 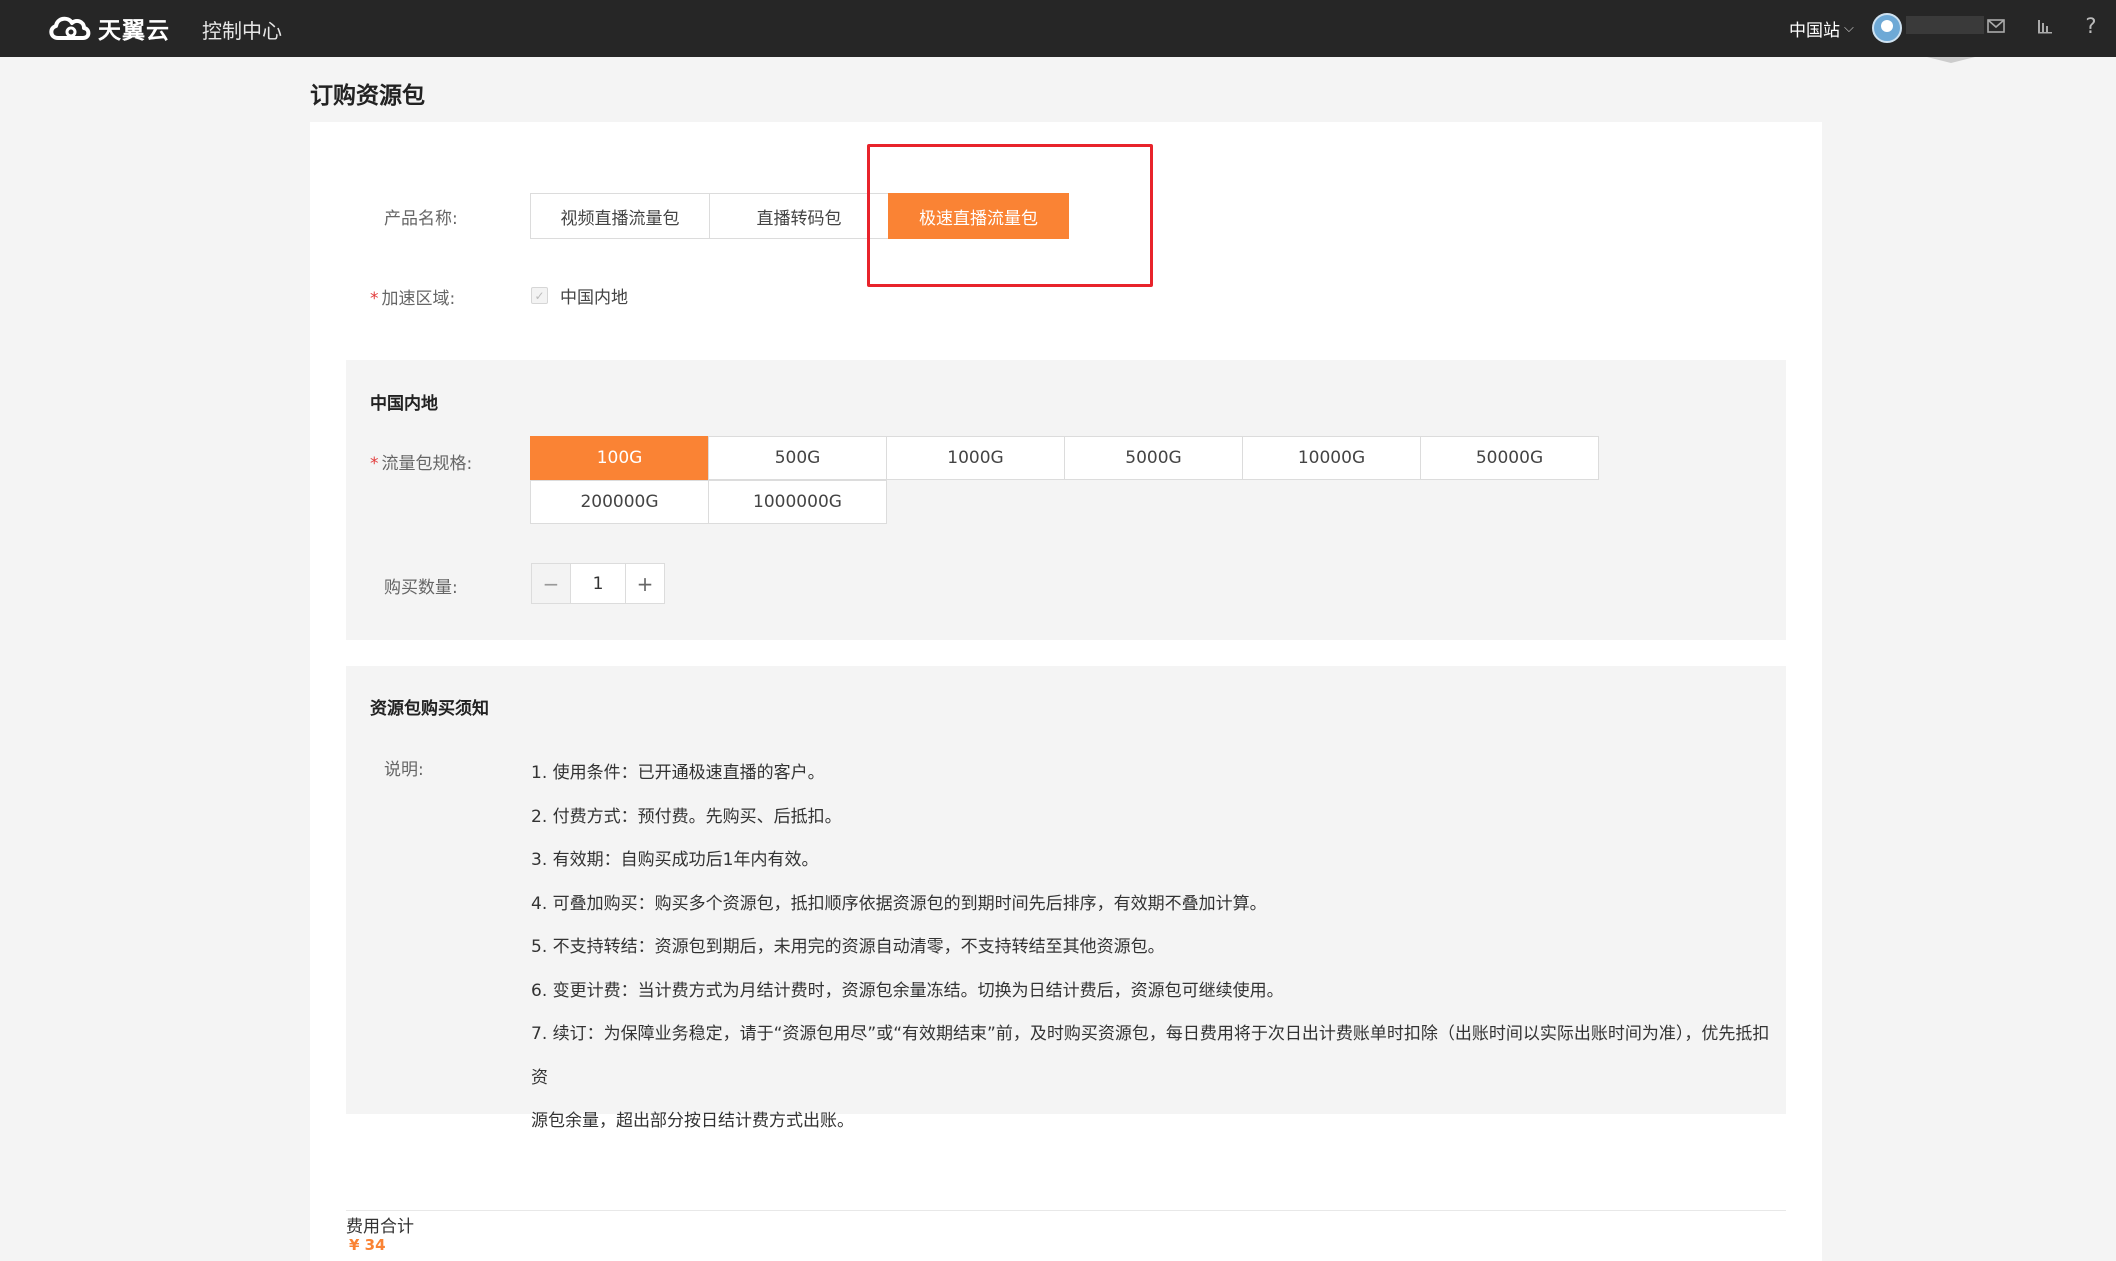 I want to click on cloud-logo-icon, so click(x=70, y=28).